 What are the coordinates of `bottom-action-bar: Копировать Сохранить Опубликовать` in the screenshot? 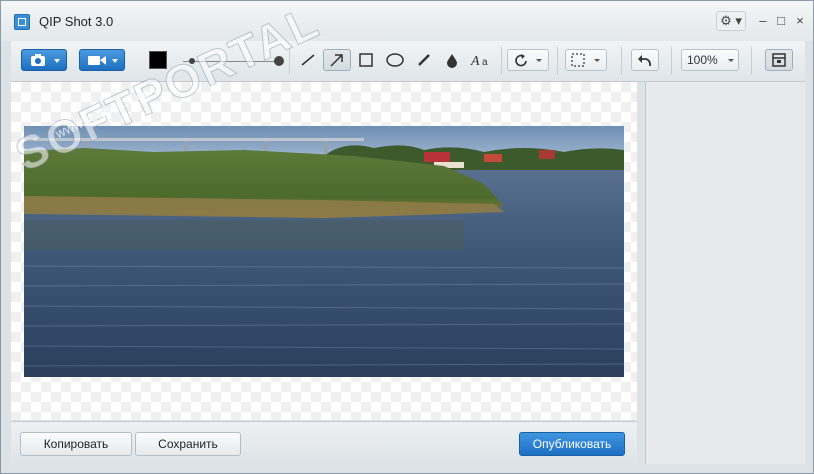 It's located at (324, 443).